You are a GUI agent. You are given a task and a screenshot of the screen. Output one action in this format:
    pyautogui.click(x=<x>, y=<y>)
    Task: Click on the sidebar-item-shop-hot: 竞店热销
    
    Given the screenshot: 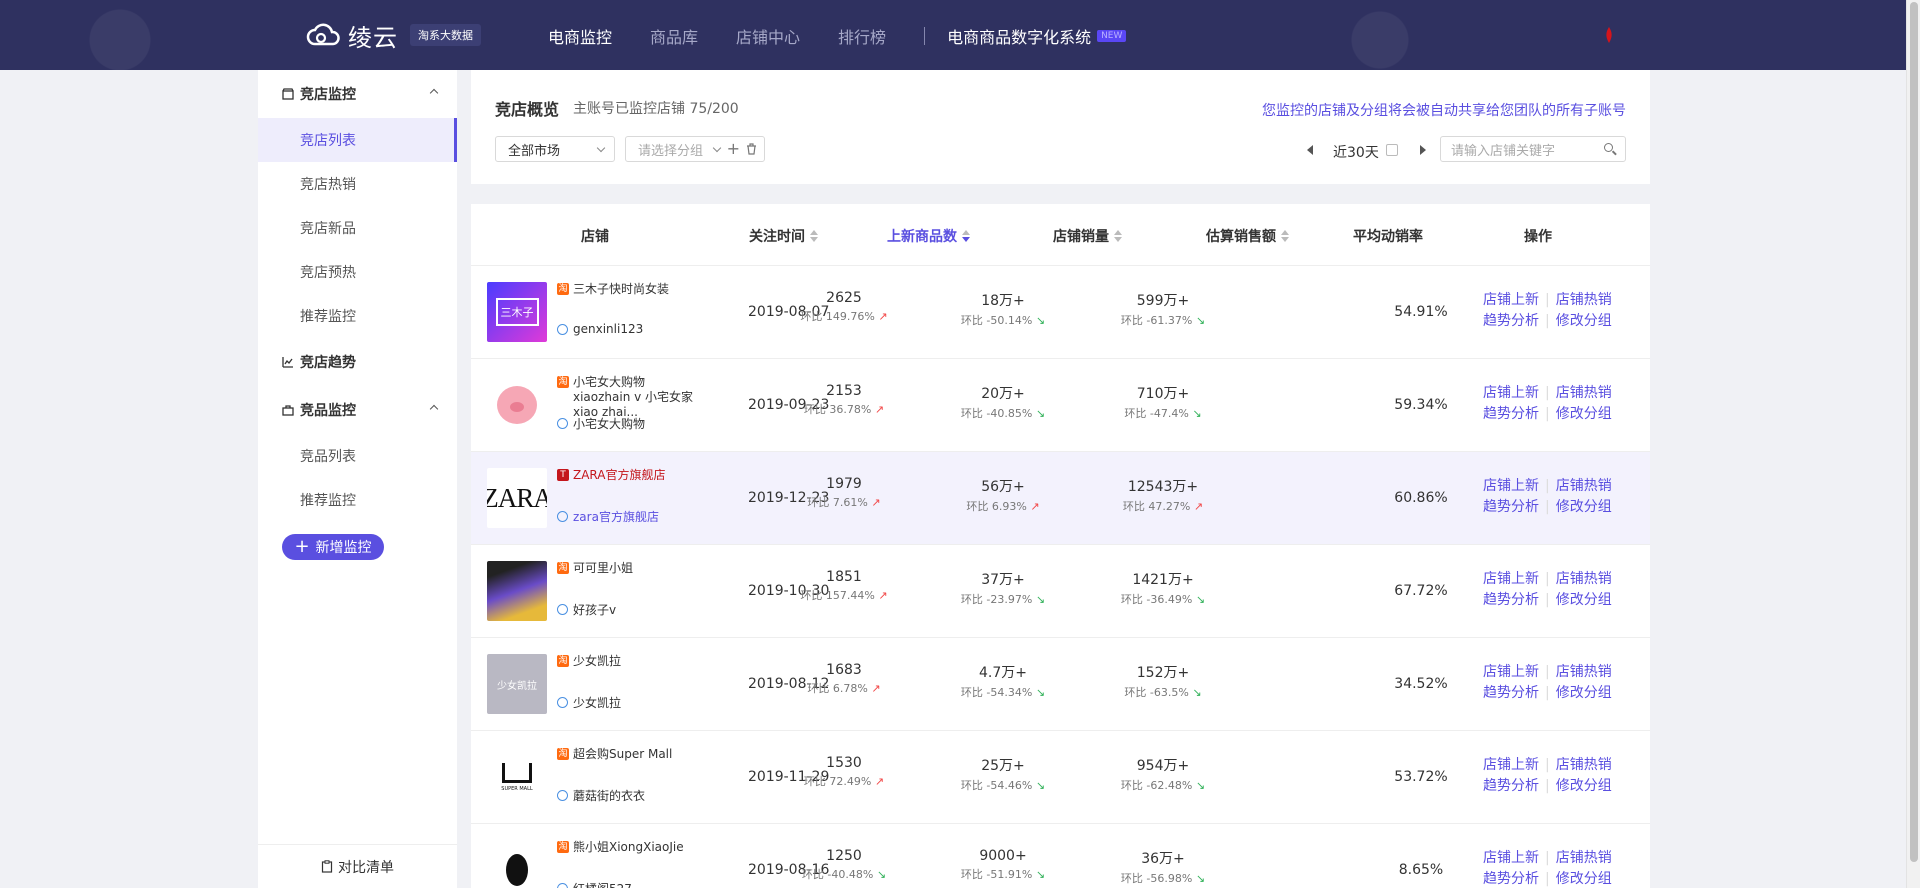 What is the action you would take?
    pyautogui.click(x=357, y=184)
    